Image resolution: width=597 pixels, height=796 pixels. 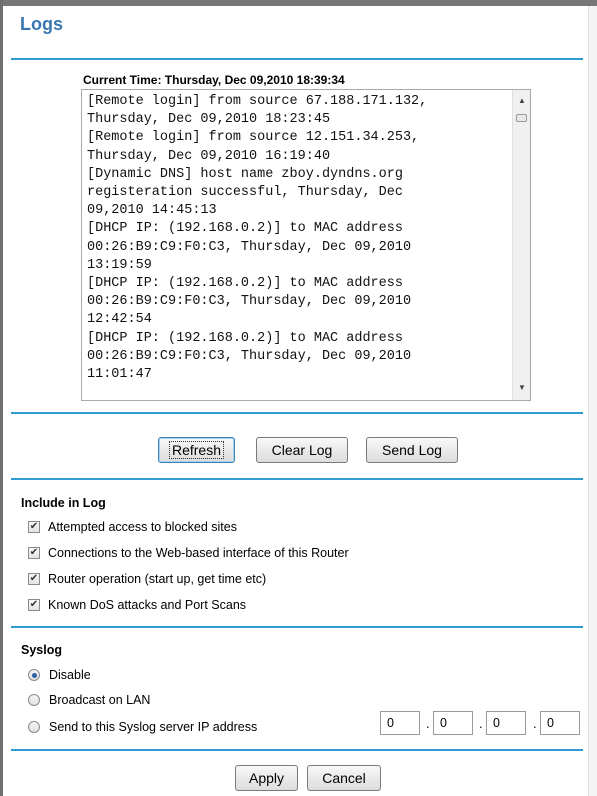 I want to click on include-in-log-heading: Include in Log, so click(x=63, y=503).